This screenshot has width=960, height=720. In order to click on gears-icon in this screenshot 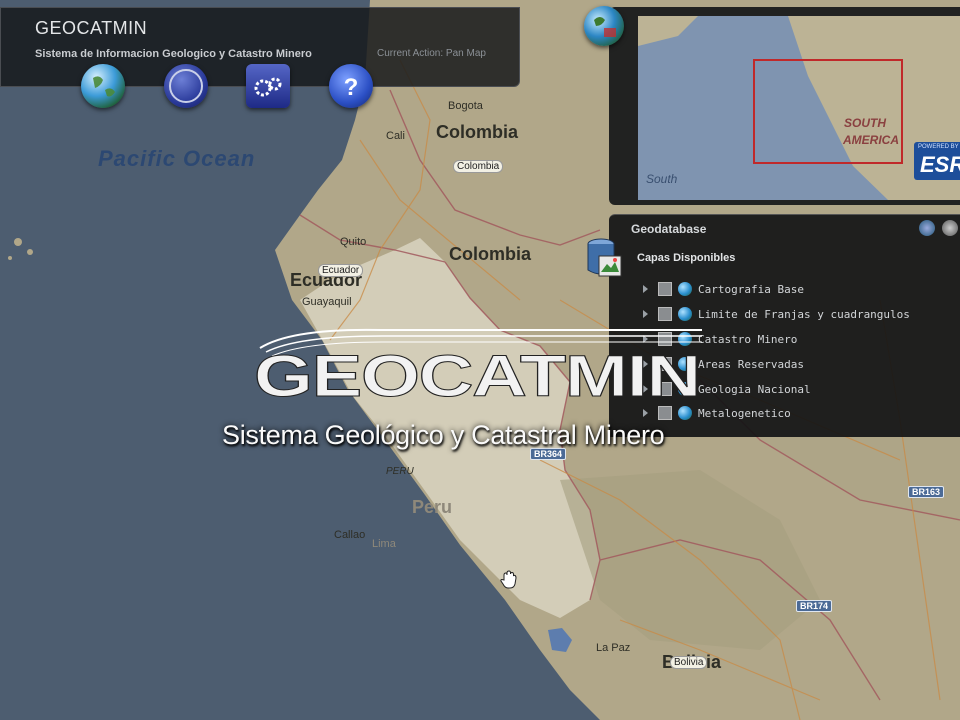, I will do `click(268, 87)`.